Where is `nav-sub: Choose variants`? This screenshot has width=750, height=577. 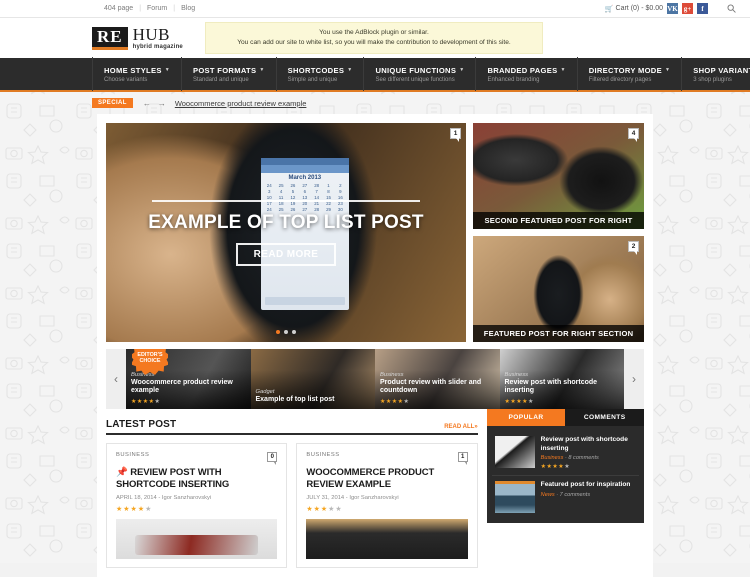 nav-sub: Choose variants is located at coordinates (126, 79).